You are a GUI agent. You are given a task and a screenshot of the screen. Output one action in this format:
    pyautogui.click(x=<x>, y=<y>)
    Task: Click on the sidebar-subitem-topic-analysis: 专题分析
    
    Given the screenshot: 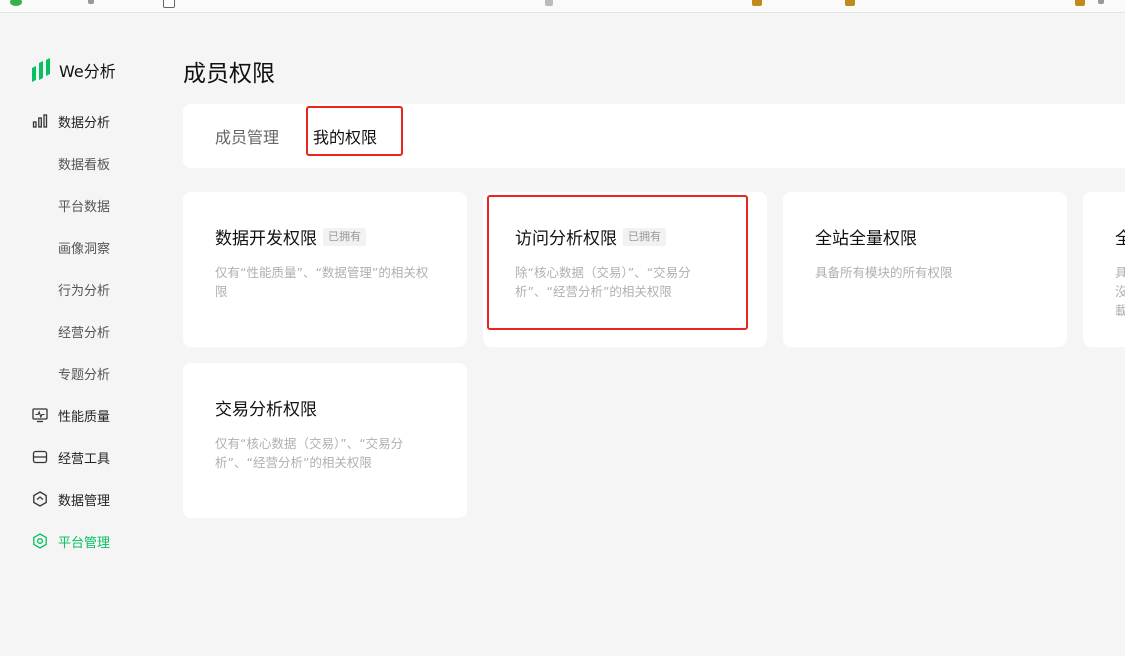 What is the action you would take?
    pyautogui.click(x=84, y=373)
    